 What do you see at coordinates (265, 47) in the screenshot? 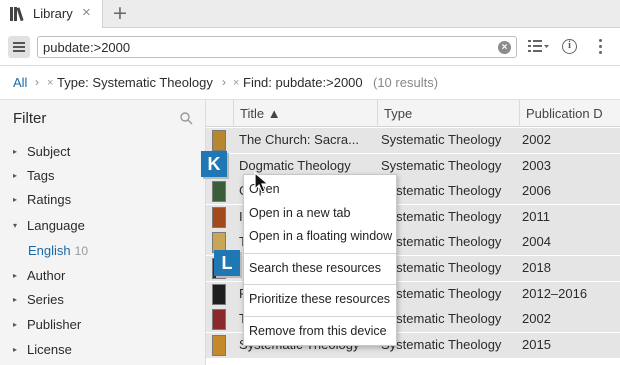
I see `search-input` at bounding box center [265, 47].